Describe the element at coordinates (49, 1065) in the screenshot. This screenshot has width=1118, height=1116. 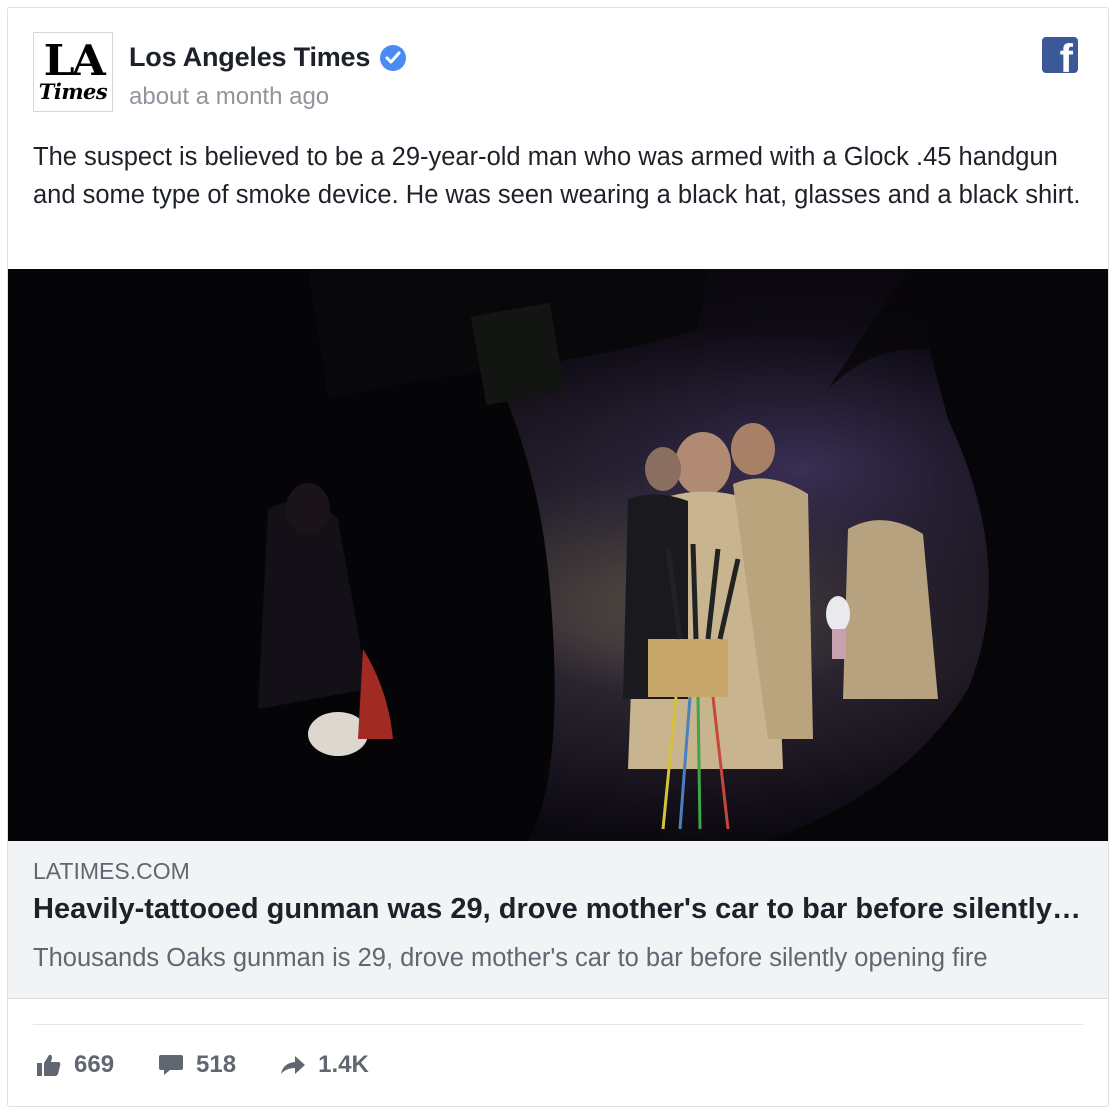
I see `like-icon` at that location.